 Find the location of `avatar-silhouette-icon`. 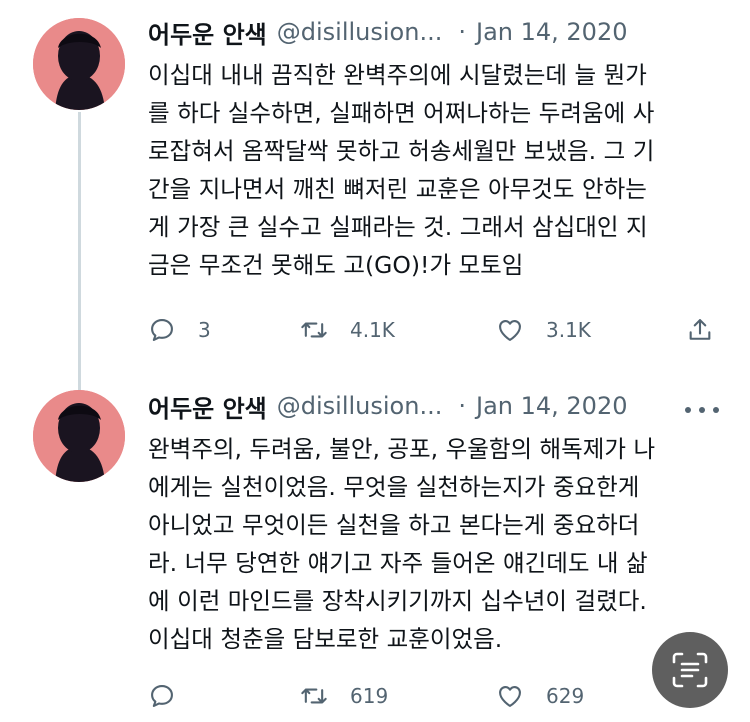

avatar-silhouette-icon is located at coordinates (79, 436).